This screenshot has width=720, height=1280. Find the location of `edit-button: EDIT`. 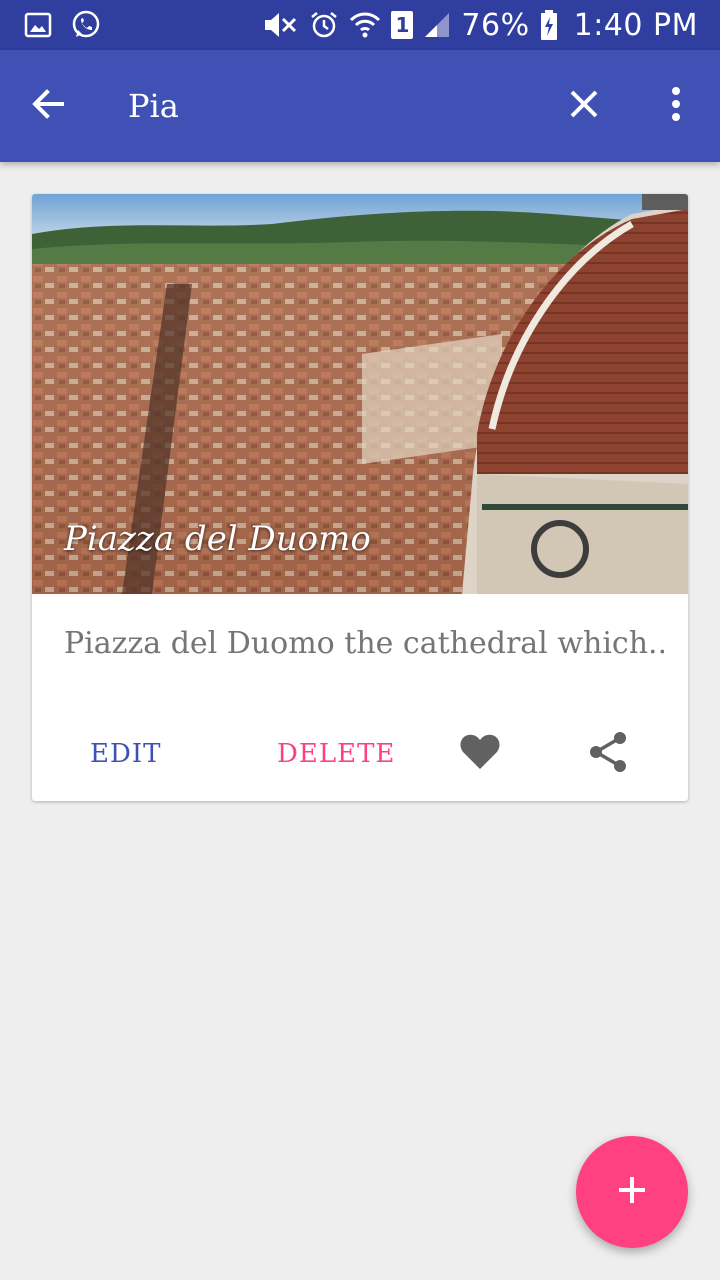

edit-button: EDIT is located at coordinates (125, 754).